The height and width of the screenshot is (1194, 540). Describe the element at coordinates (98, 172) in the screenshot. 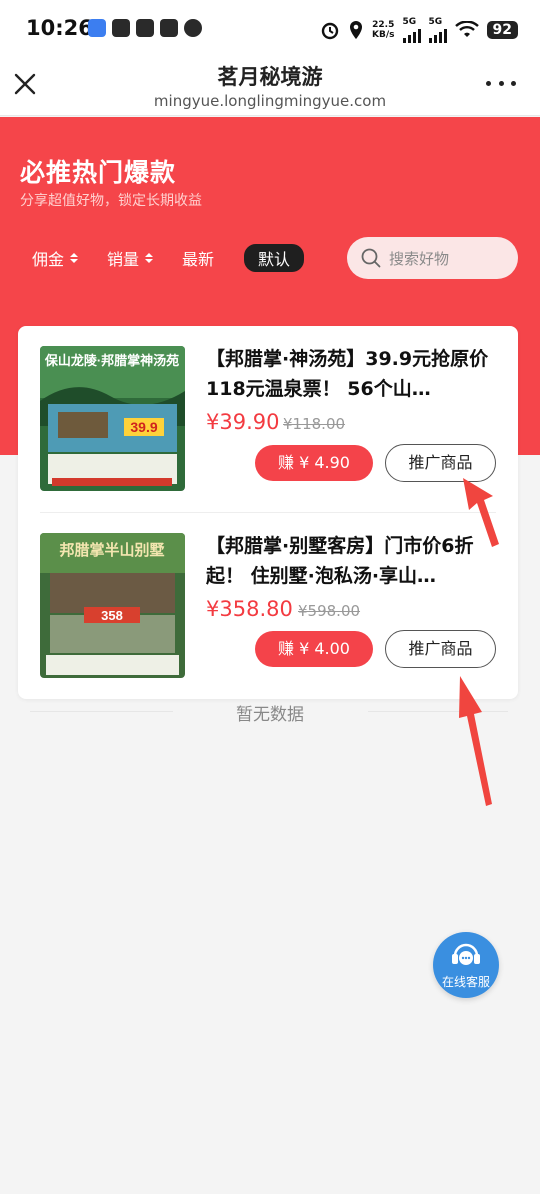

I see `banner-title: 必推热门爆款` at that location.